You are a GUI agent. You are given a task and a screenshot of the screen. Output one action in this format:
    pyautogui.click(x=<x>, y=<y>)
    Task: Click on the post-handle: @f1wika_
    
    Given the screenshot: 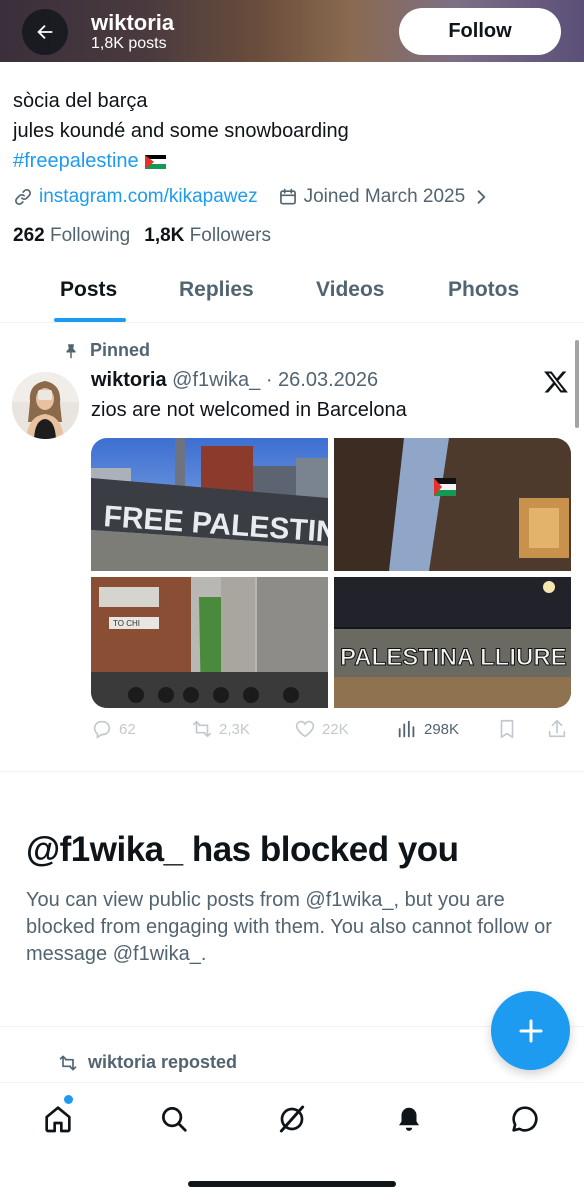 What is the action you would take?
    pyautogui.click(x=216, y=380)
    